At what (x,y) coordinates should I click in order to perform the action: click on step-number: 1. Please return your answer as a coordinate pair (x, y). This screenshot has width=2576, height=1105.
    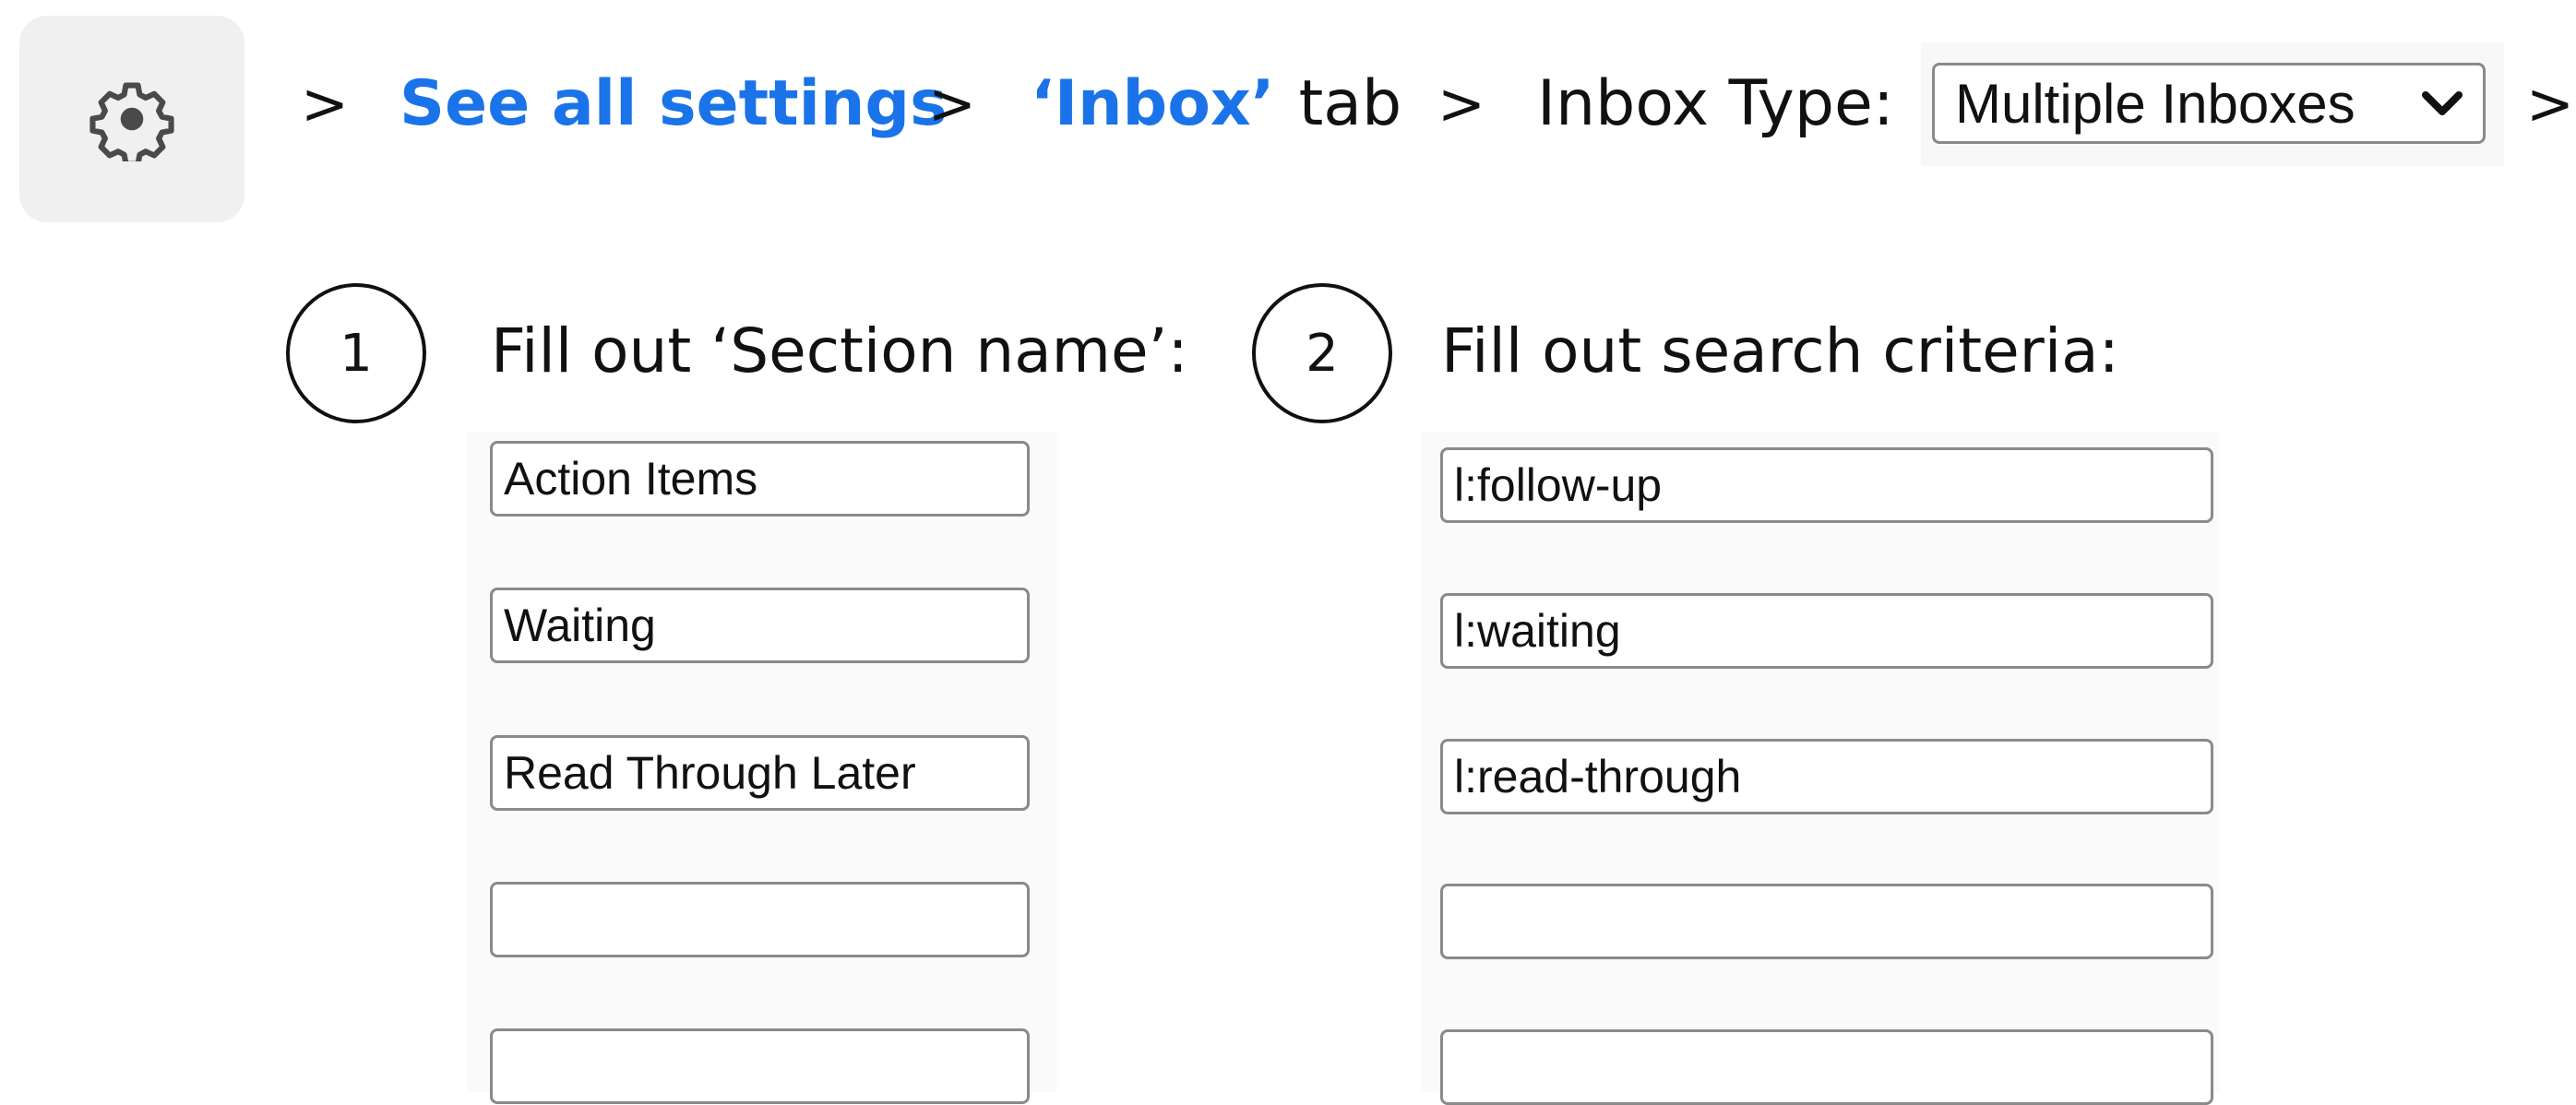
    Looking at the image, I should click on (357, 353).